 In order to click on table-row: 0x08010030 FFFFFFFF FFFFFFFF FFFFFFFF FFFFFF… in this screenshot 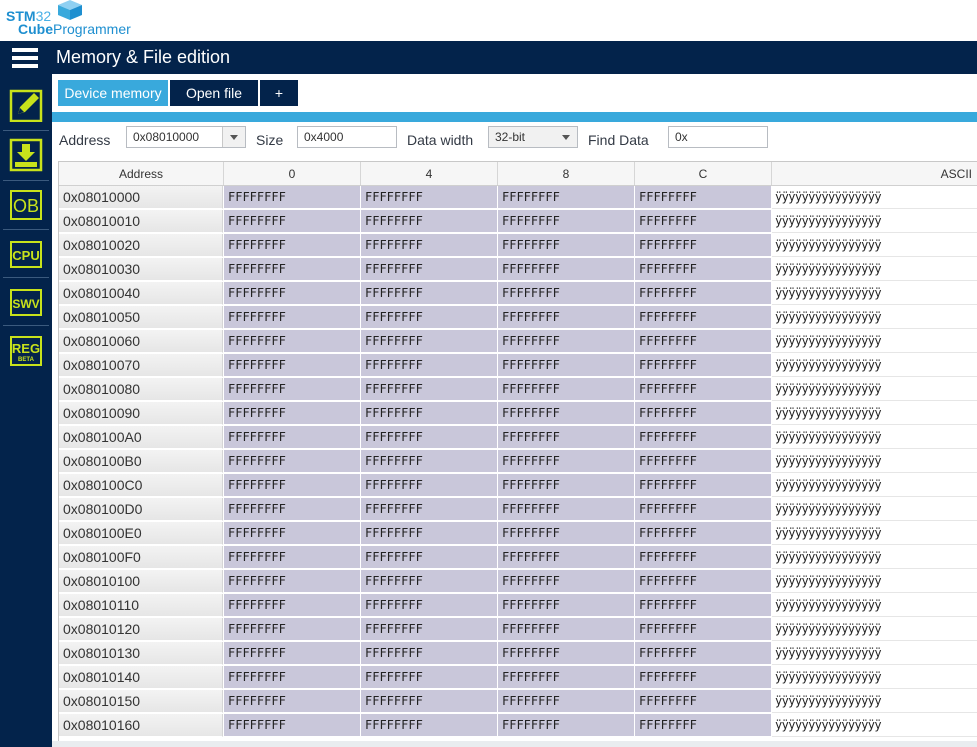, I will do `click(518, 270)`.